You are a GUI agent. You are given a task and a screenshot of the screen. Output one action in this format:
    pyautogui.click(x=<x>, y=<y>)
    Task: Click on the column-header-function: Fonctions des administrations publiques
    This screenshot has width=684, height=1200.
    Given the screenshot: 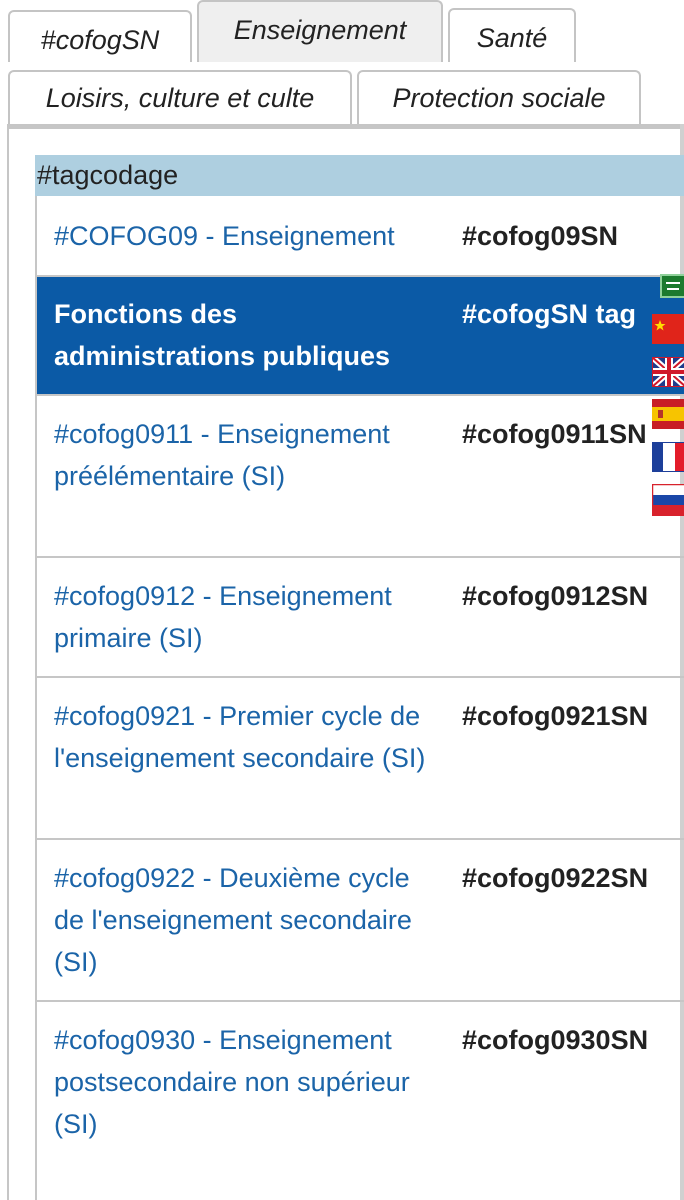 What is the action you would take?
    pyautogui.click(x=222, y=335)
    